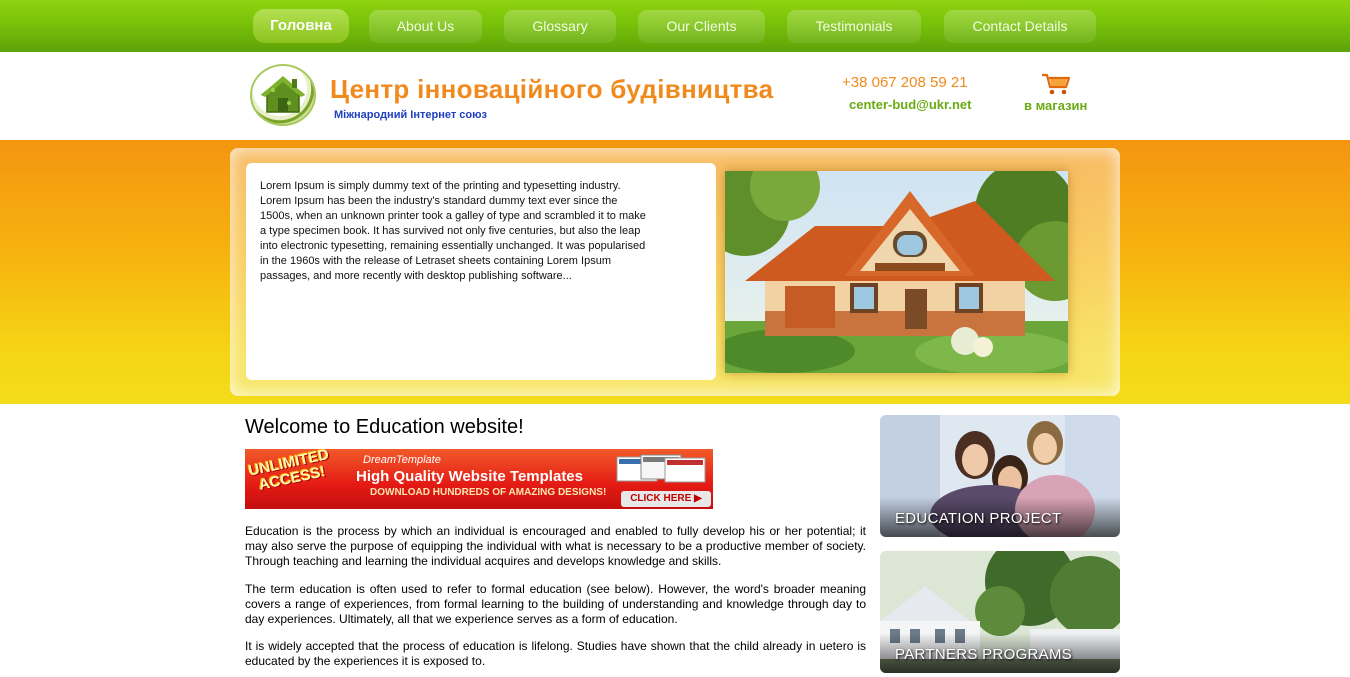 Image resolution: width=1350 pixels, height=677 pixels. I want to click on education-project-label: EDUCATION PROJECT, so click(978, 518).